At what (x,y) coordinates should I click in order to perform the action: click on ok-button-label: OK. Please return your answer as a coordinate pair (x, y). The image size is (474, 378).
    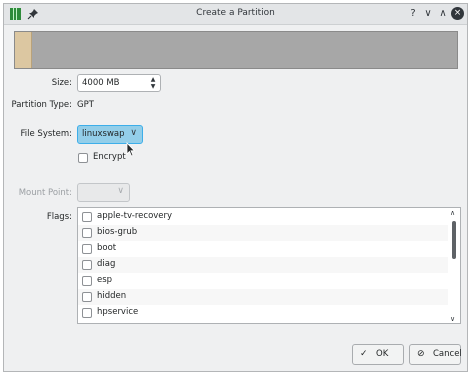
    Looking at the image, I should click on (382, 354).